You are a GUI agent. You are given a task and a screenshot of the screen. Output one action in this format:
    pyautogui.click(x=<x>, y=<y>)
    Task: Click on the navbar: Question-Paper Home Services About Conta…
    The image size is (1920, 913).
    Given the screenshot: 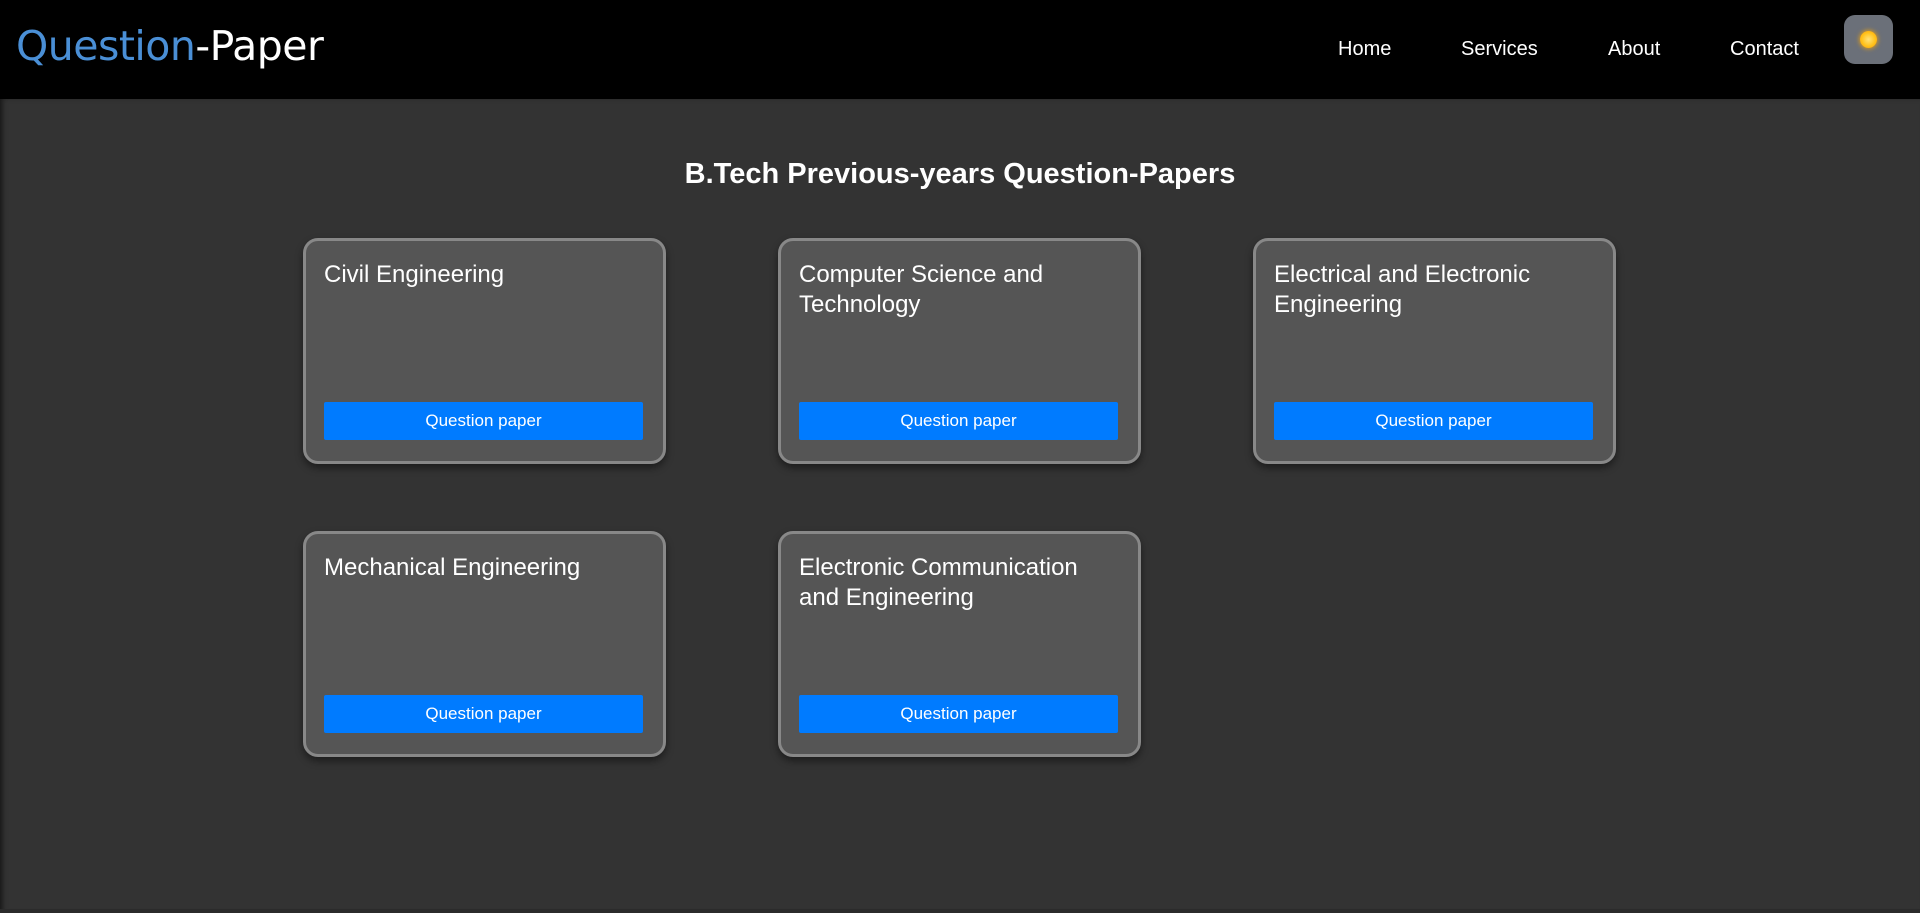 What is the action you would take?
    pyautogui.click(x=960, y=49)
    